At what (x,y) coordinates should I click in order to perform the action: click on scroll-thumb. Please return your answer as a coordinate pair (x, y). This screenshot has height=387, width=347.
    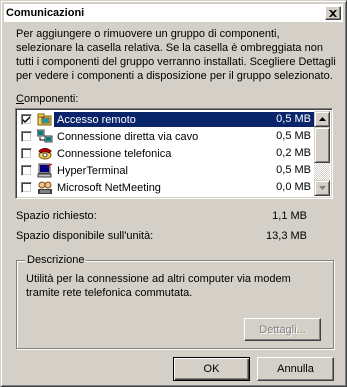
    Looking at the image, I should click on (322, 145).